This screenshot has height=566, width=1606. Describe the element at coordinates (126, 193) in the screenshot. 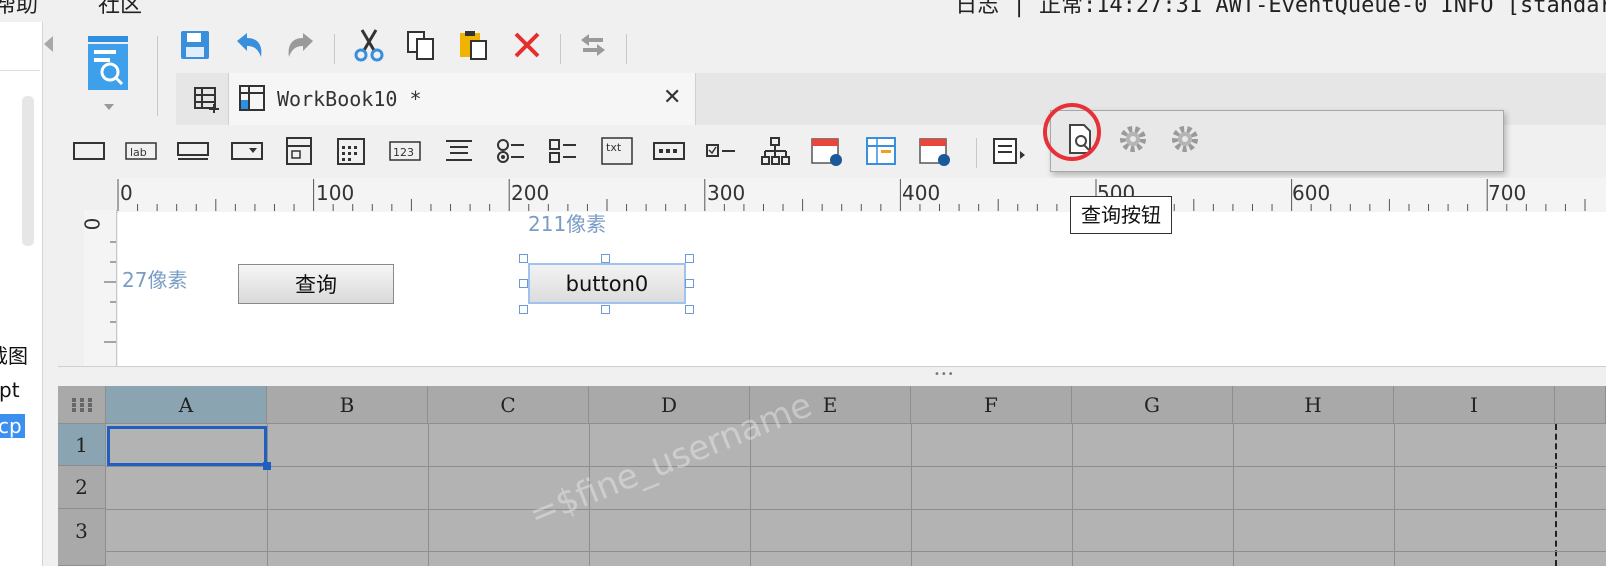

I see `ruler-label: 0` at that location.